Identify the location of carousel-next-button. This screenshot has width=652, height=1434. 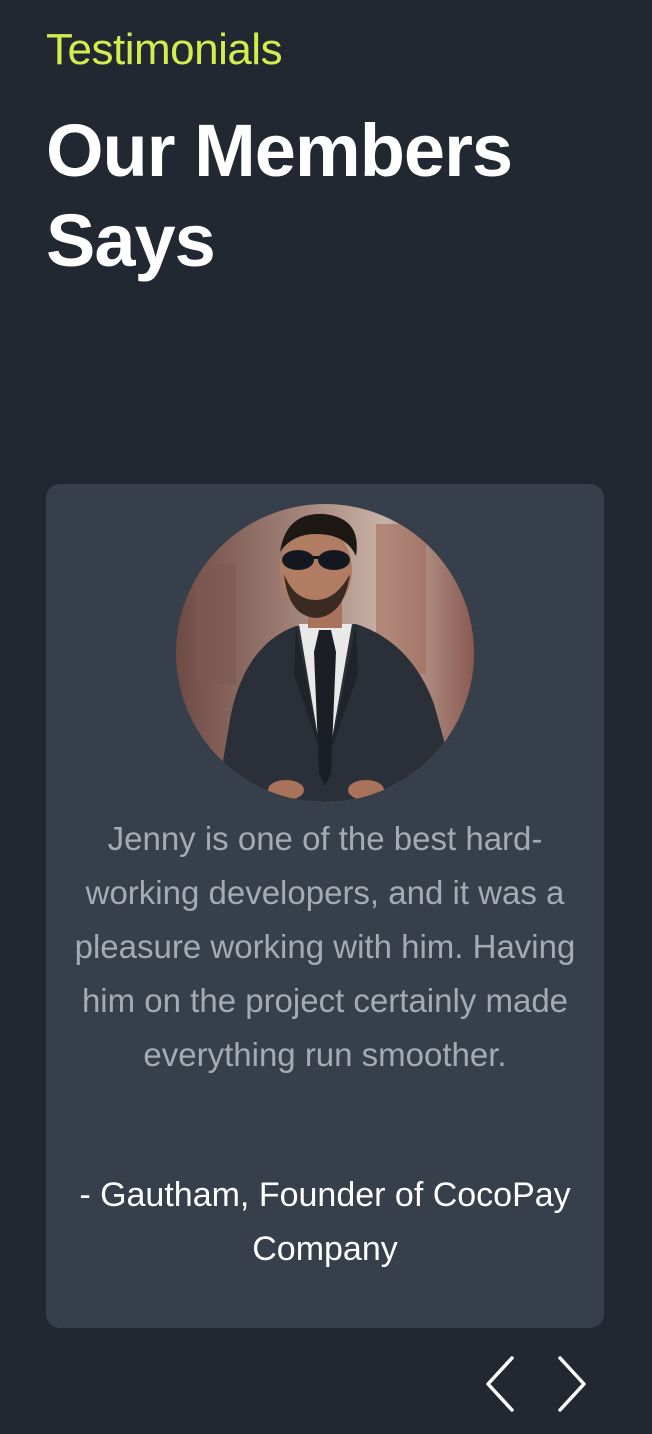
(574, 1384).